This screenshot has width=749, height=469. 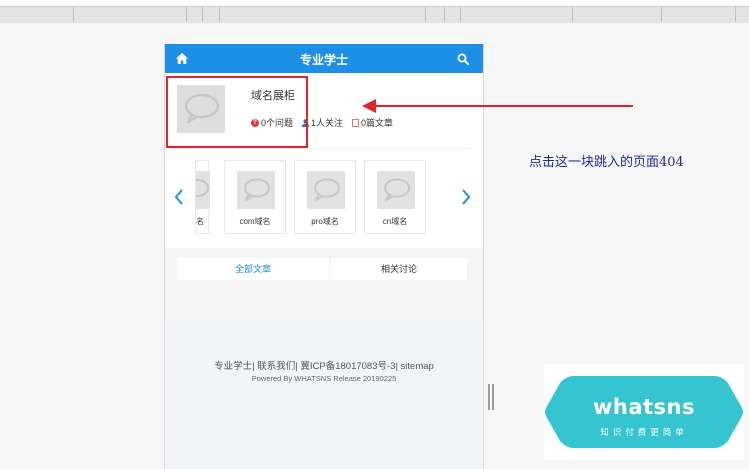 What do you see at coordinates (324, 365) in the screenshot?
I see `footer-links: 专业学士| 联系我们| 冀ICP备18017083号-3| sitemap` at bounding box center [324, 365].